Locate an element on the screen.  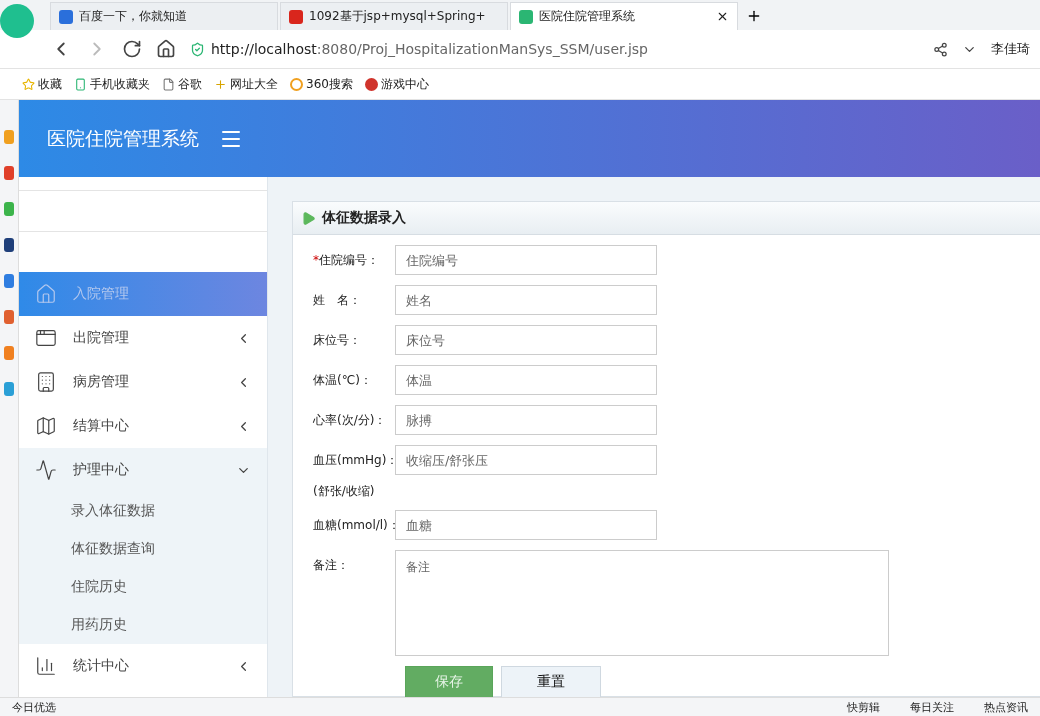
field-label: 备注： is located at coordinates (331, 565).